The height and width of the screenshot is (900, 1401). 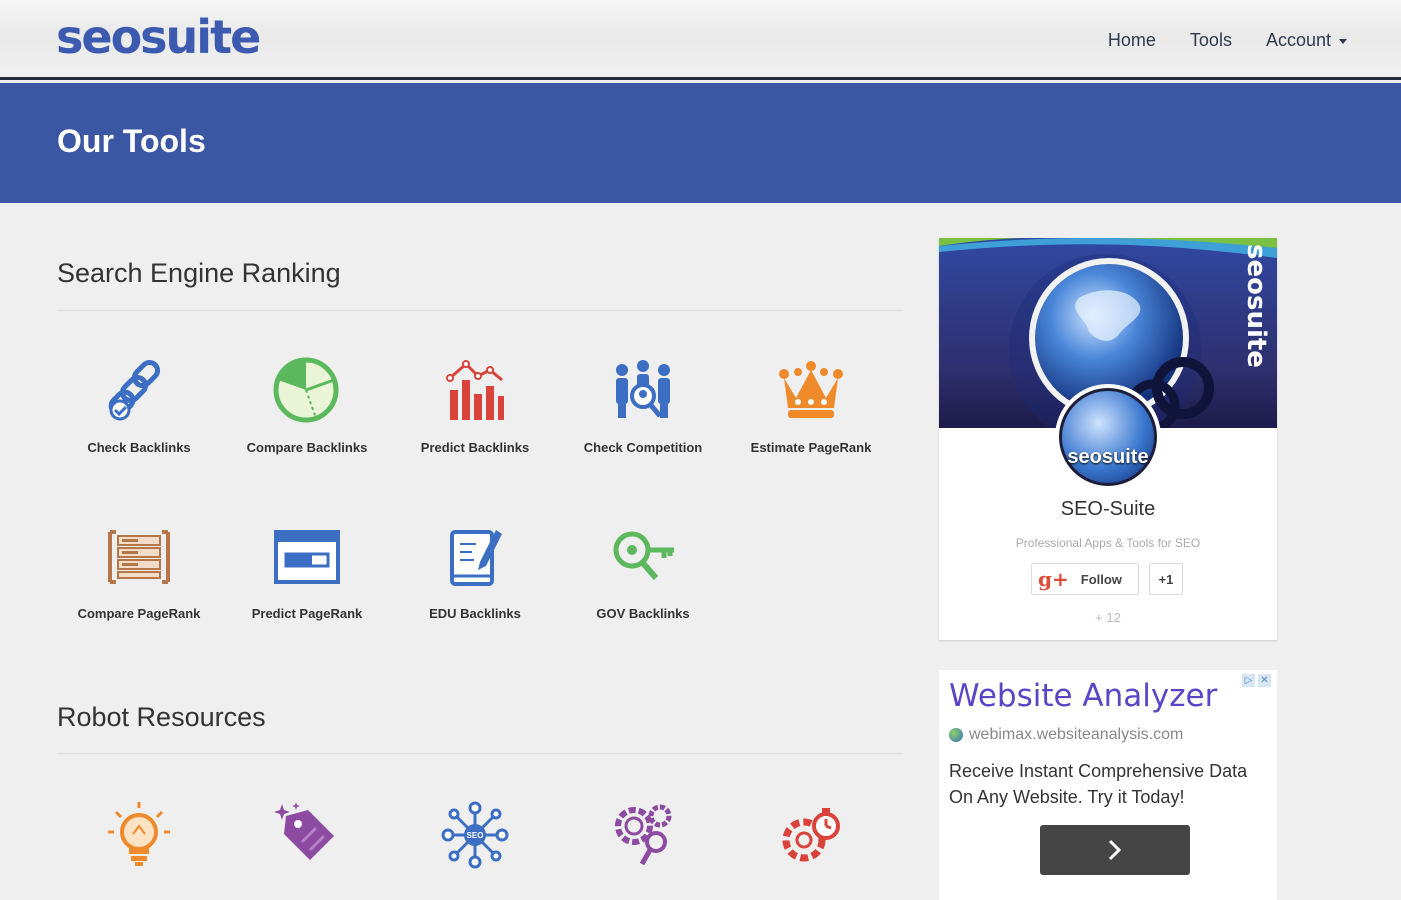 I want to click on chevron-right-icon, so click(x=1115, y=850).